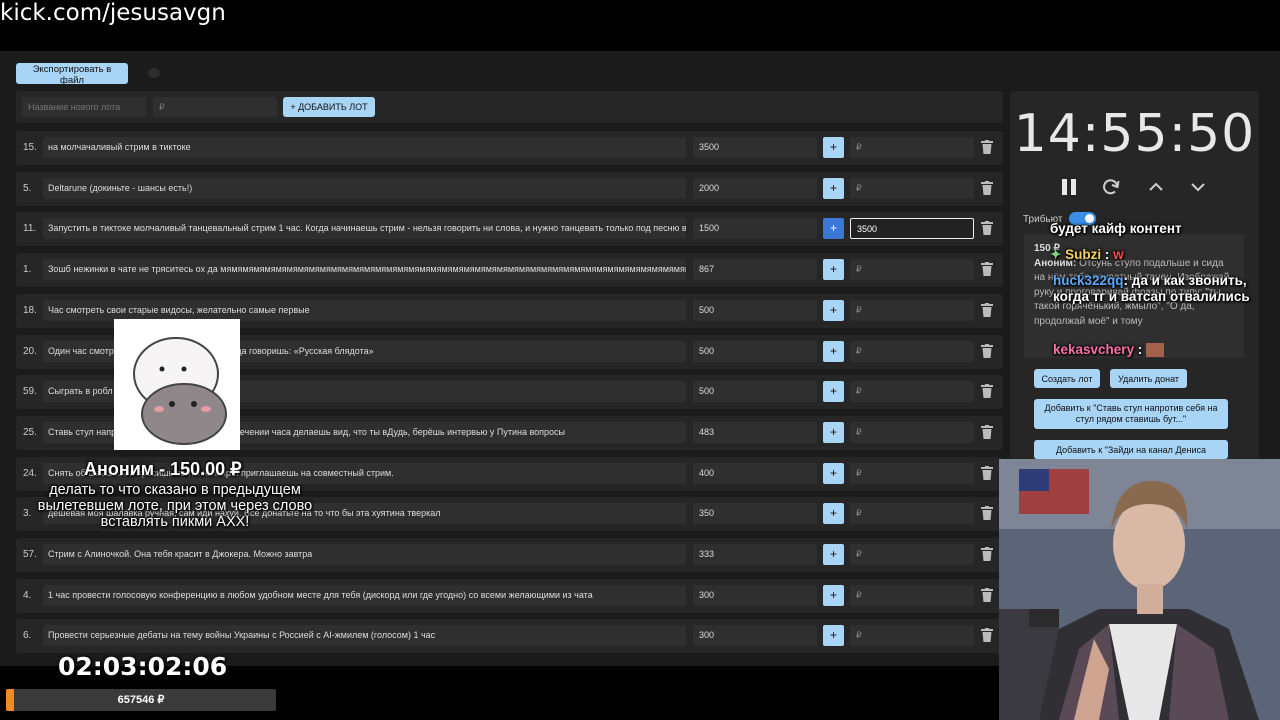 The height and width of the screenshot is (720, 1280). I want to click on lot-amount-input: 867, so click(755, 270).